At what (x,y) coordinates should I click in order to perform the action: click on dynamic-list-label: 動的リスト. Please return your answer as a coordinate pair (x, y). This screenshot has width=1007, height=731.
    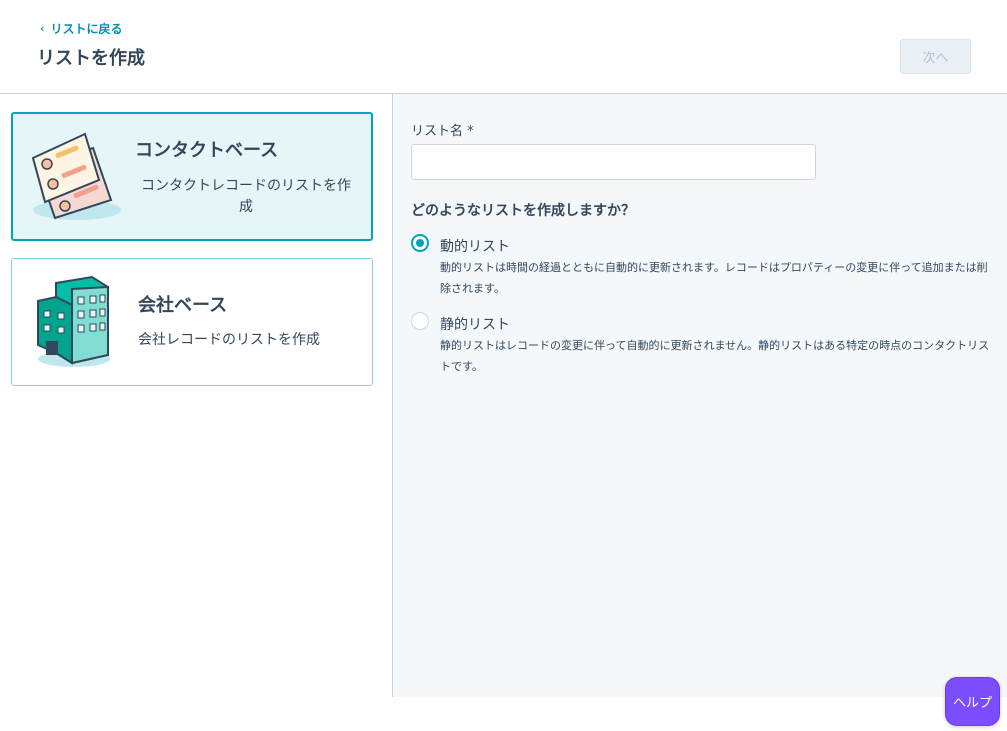
    Looking at the image, I should click on (475, 246).